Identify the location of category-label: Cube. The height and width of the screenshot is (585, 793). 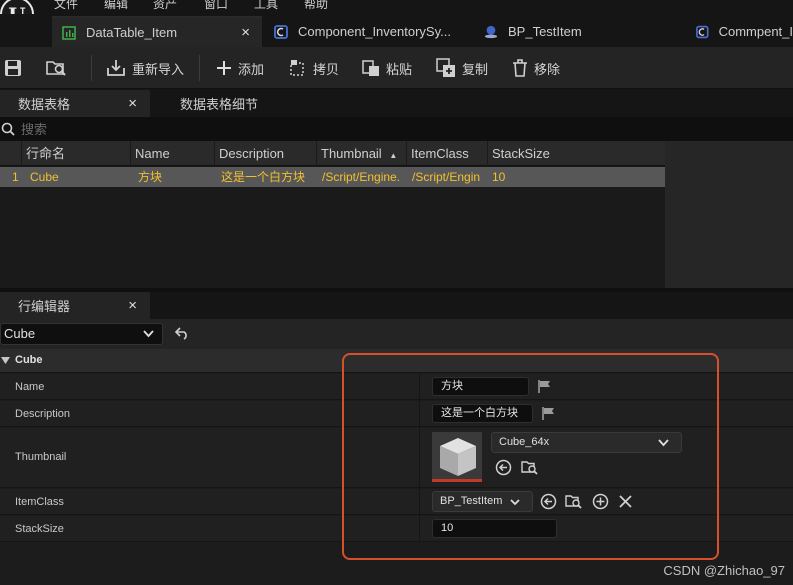
(29, 360).